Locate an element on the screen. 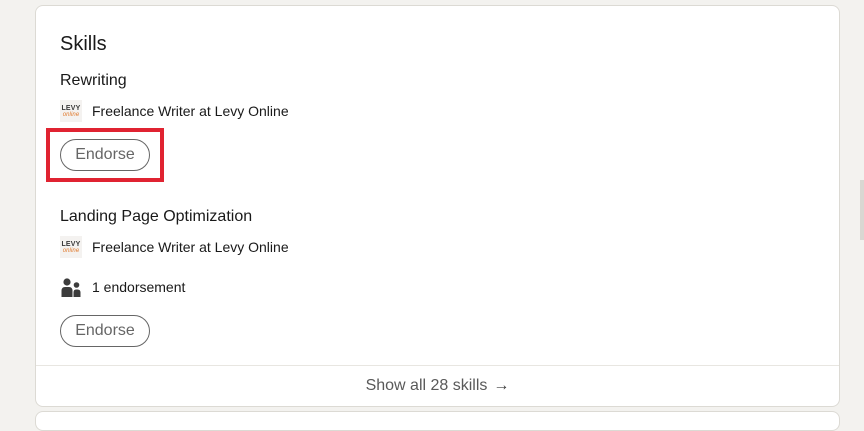 This screenshot has height=431, width=864. endorse-button-landing-page-optimization: Endorse is located at coordinates (105, 331).